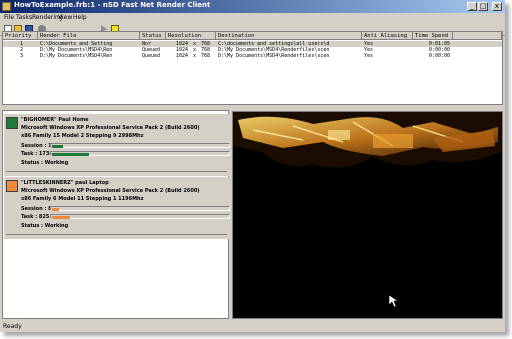 This screenshot has height=339, width=512. I want to click on cell-priority: 3, so click(21, 56).